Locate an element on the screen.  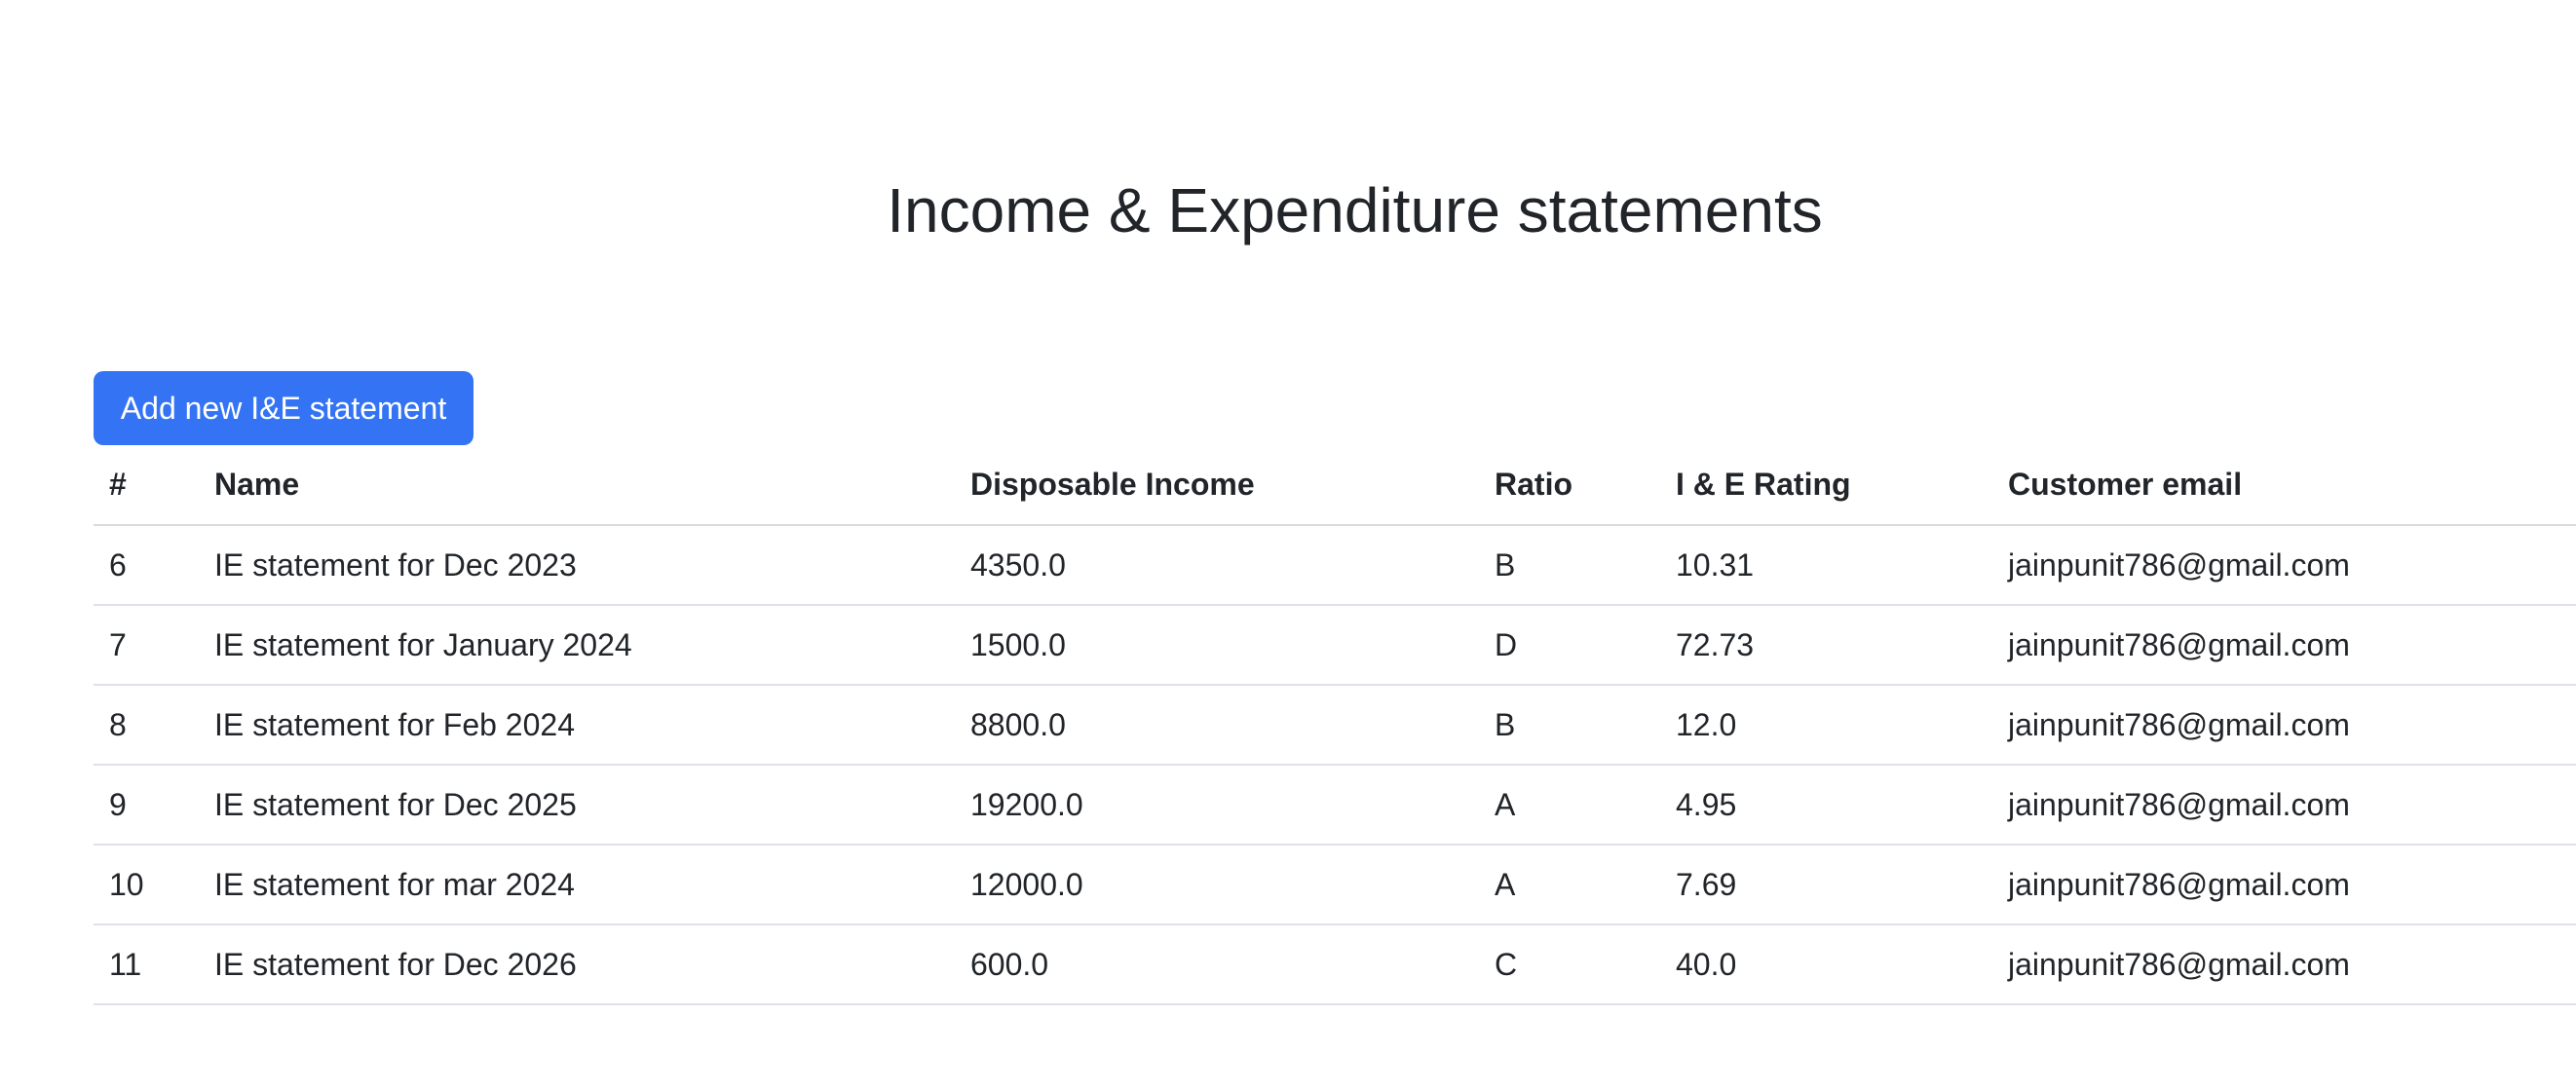
cell-name: IE statement for Dec 2026 is located at coordinates (577, 965).